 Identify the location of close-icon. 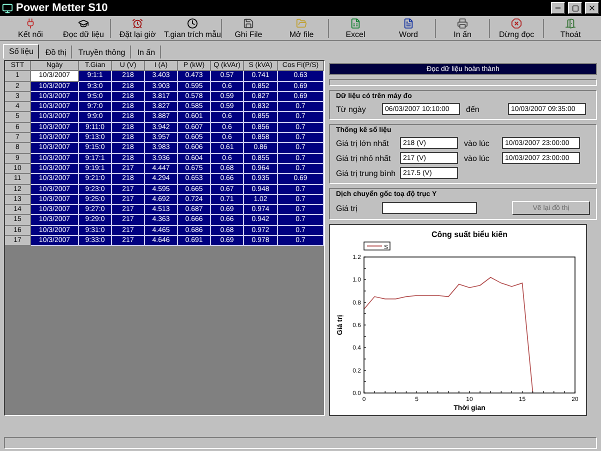
(592, 8).